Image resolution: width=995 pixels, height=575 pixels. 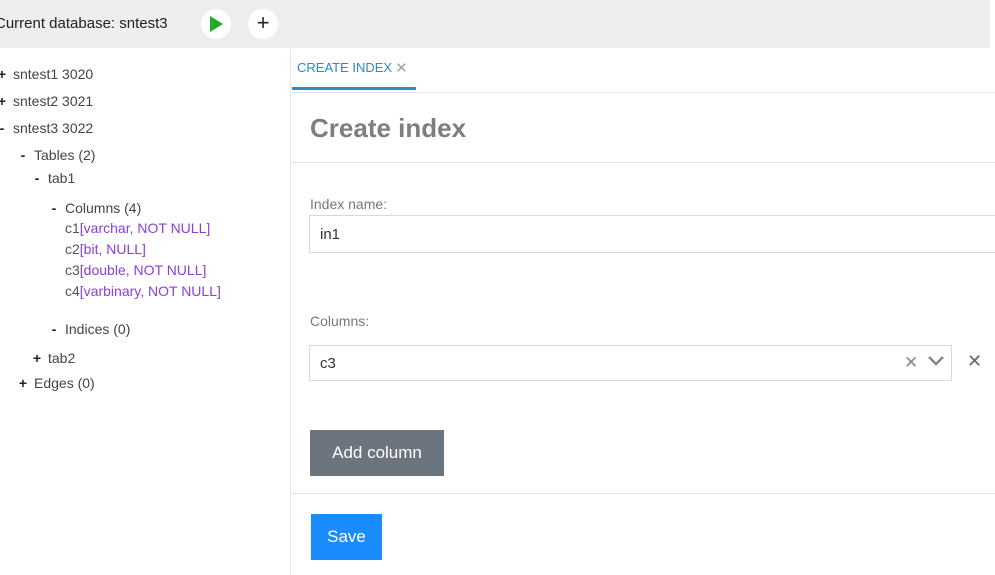 What do you see at coordinates (103, 208) in the screenshot?
I see `tree-node-label: Columns (4)` at bounding box center [103, 208].